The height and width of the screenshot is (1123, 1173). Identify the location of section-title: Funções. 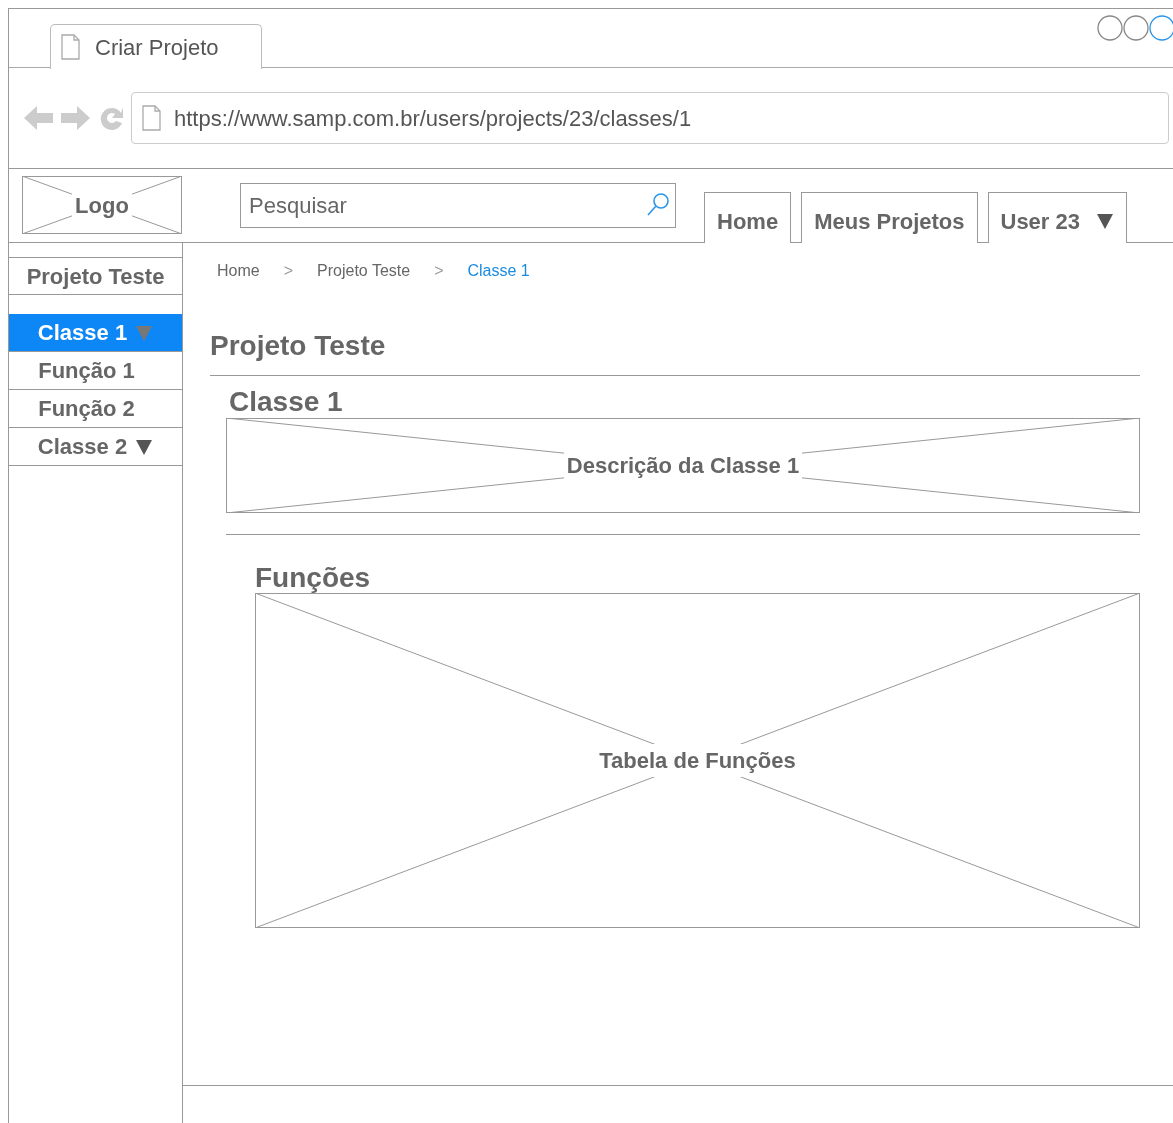
(313, 578).